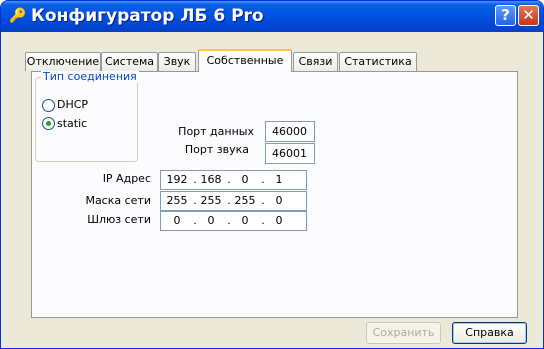 This screenshot has width=544, height=349. I want to click on gateway-label: Шлюз сети, so click(119, 219).